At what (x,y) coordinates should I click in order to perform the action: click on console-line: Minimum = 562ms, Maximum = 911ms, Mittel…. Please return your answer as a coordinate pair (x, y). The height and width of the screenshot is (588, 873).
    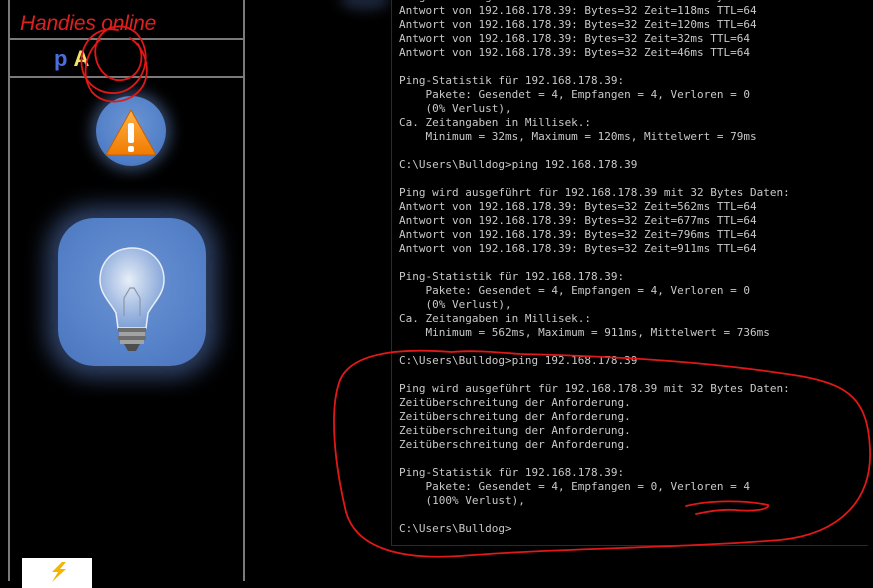
    Looking at the image, I should click on (584, 332).